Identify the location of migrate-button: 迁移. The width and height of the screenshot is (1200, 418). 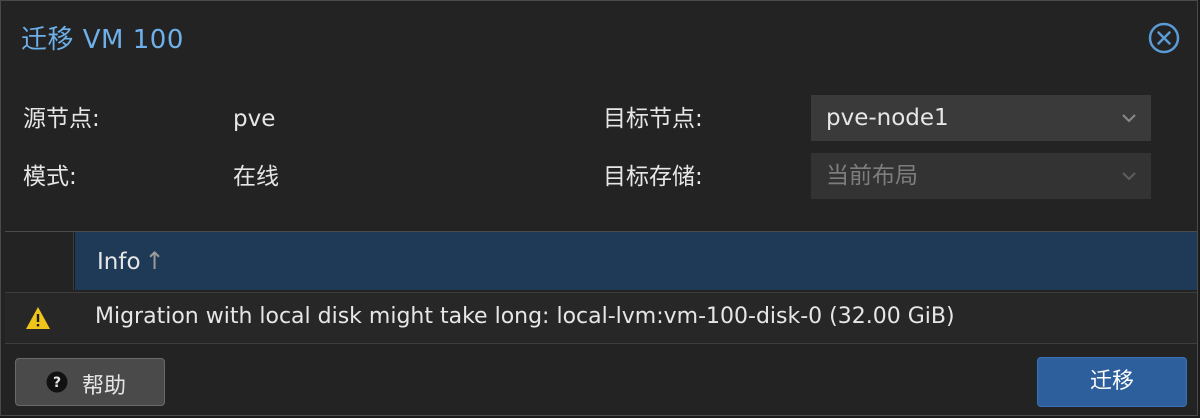
(1112, 382).